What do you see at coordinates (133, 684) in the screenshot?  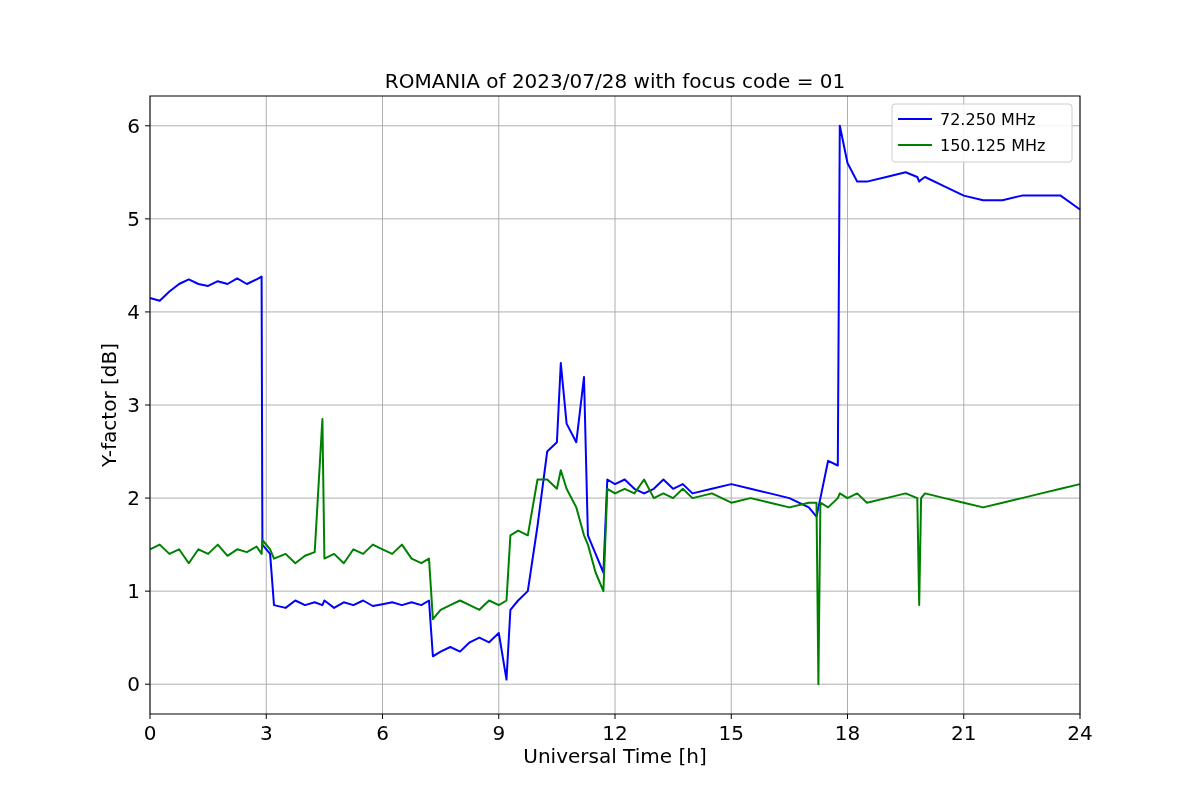 I see `y-tick-label: 0` at bounding box center [133, 684].